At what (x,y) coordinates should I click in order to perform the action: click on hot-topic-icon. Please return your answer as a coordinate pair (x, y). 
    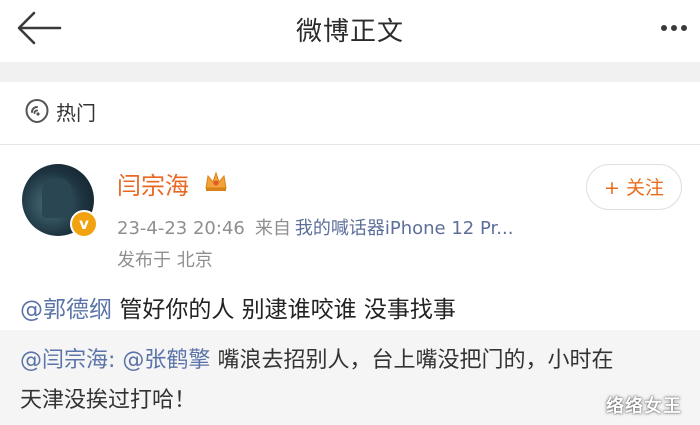
    Looking at the image, I should click on (37, 111).